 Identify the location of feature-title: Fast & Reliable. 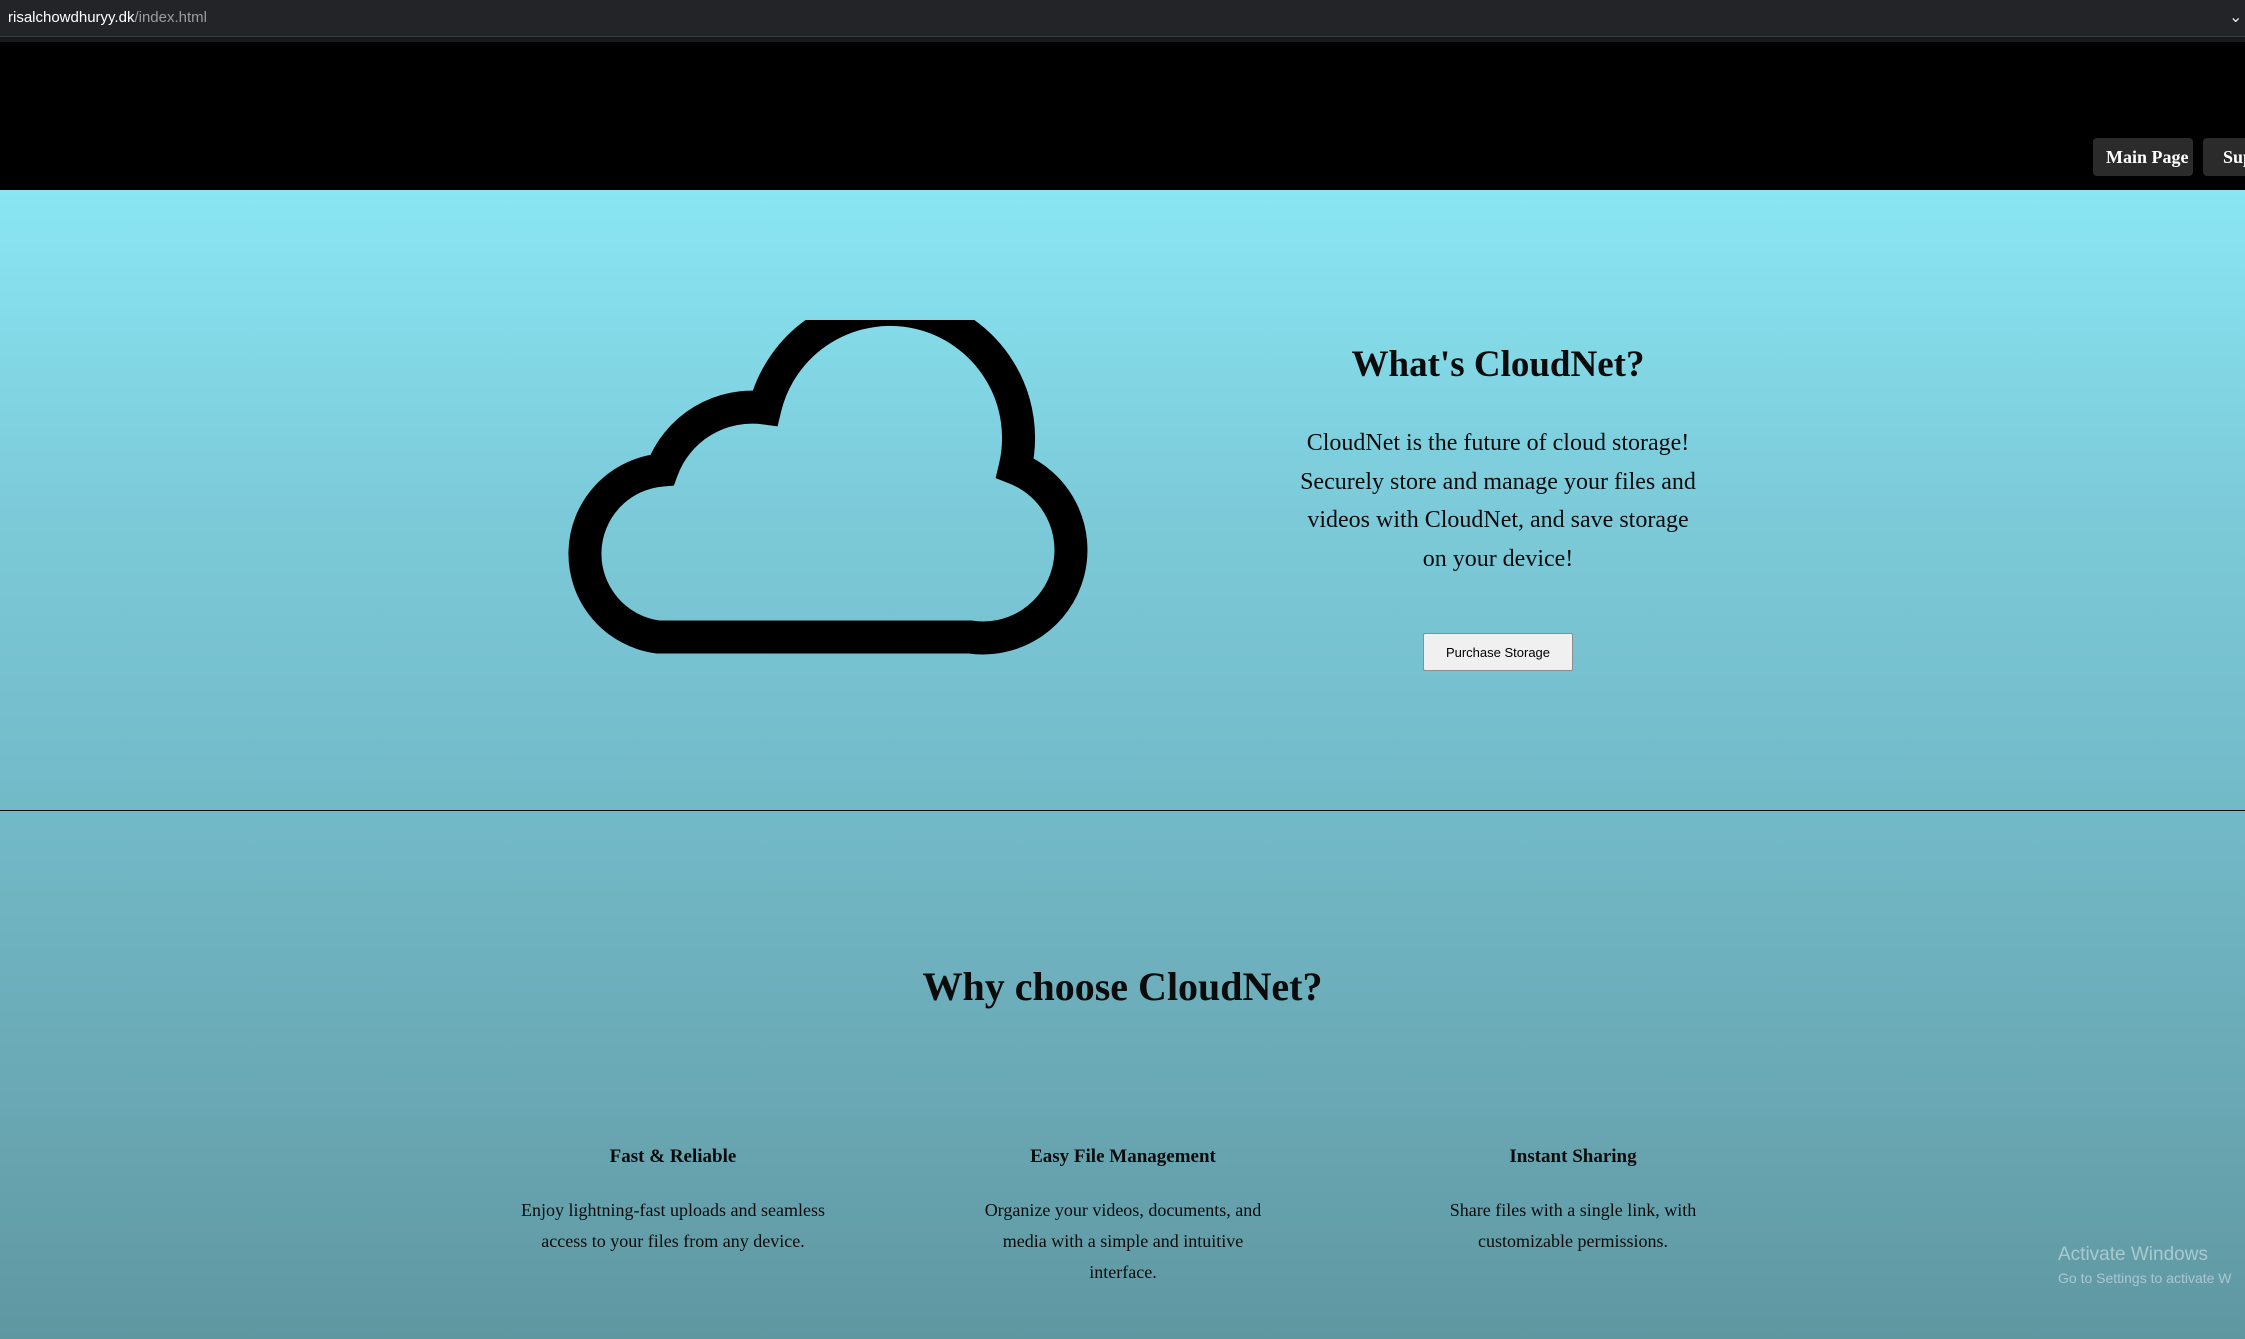
(673, 1156).